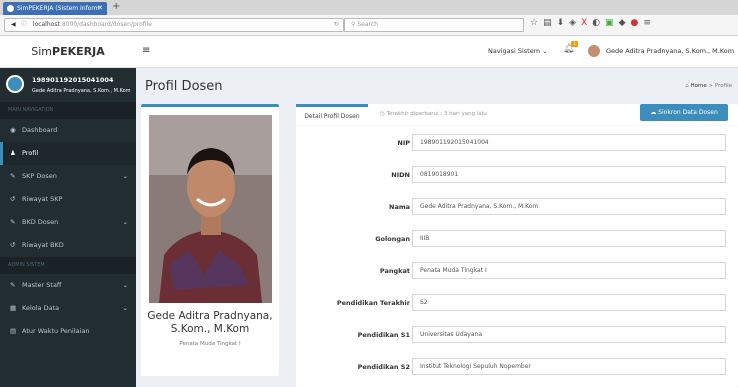 The width and height of the screenshot is (738, 387). What do you see at coordinates (13, 331) in the screenshot?
I see `calendar-icon: ▤` at bounding box center [13, 331].